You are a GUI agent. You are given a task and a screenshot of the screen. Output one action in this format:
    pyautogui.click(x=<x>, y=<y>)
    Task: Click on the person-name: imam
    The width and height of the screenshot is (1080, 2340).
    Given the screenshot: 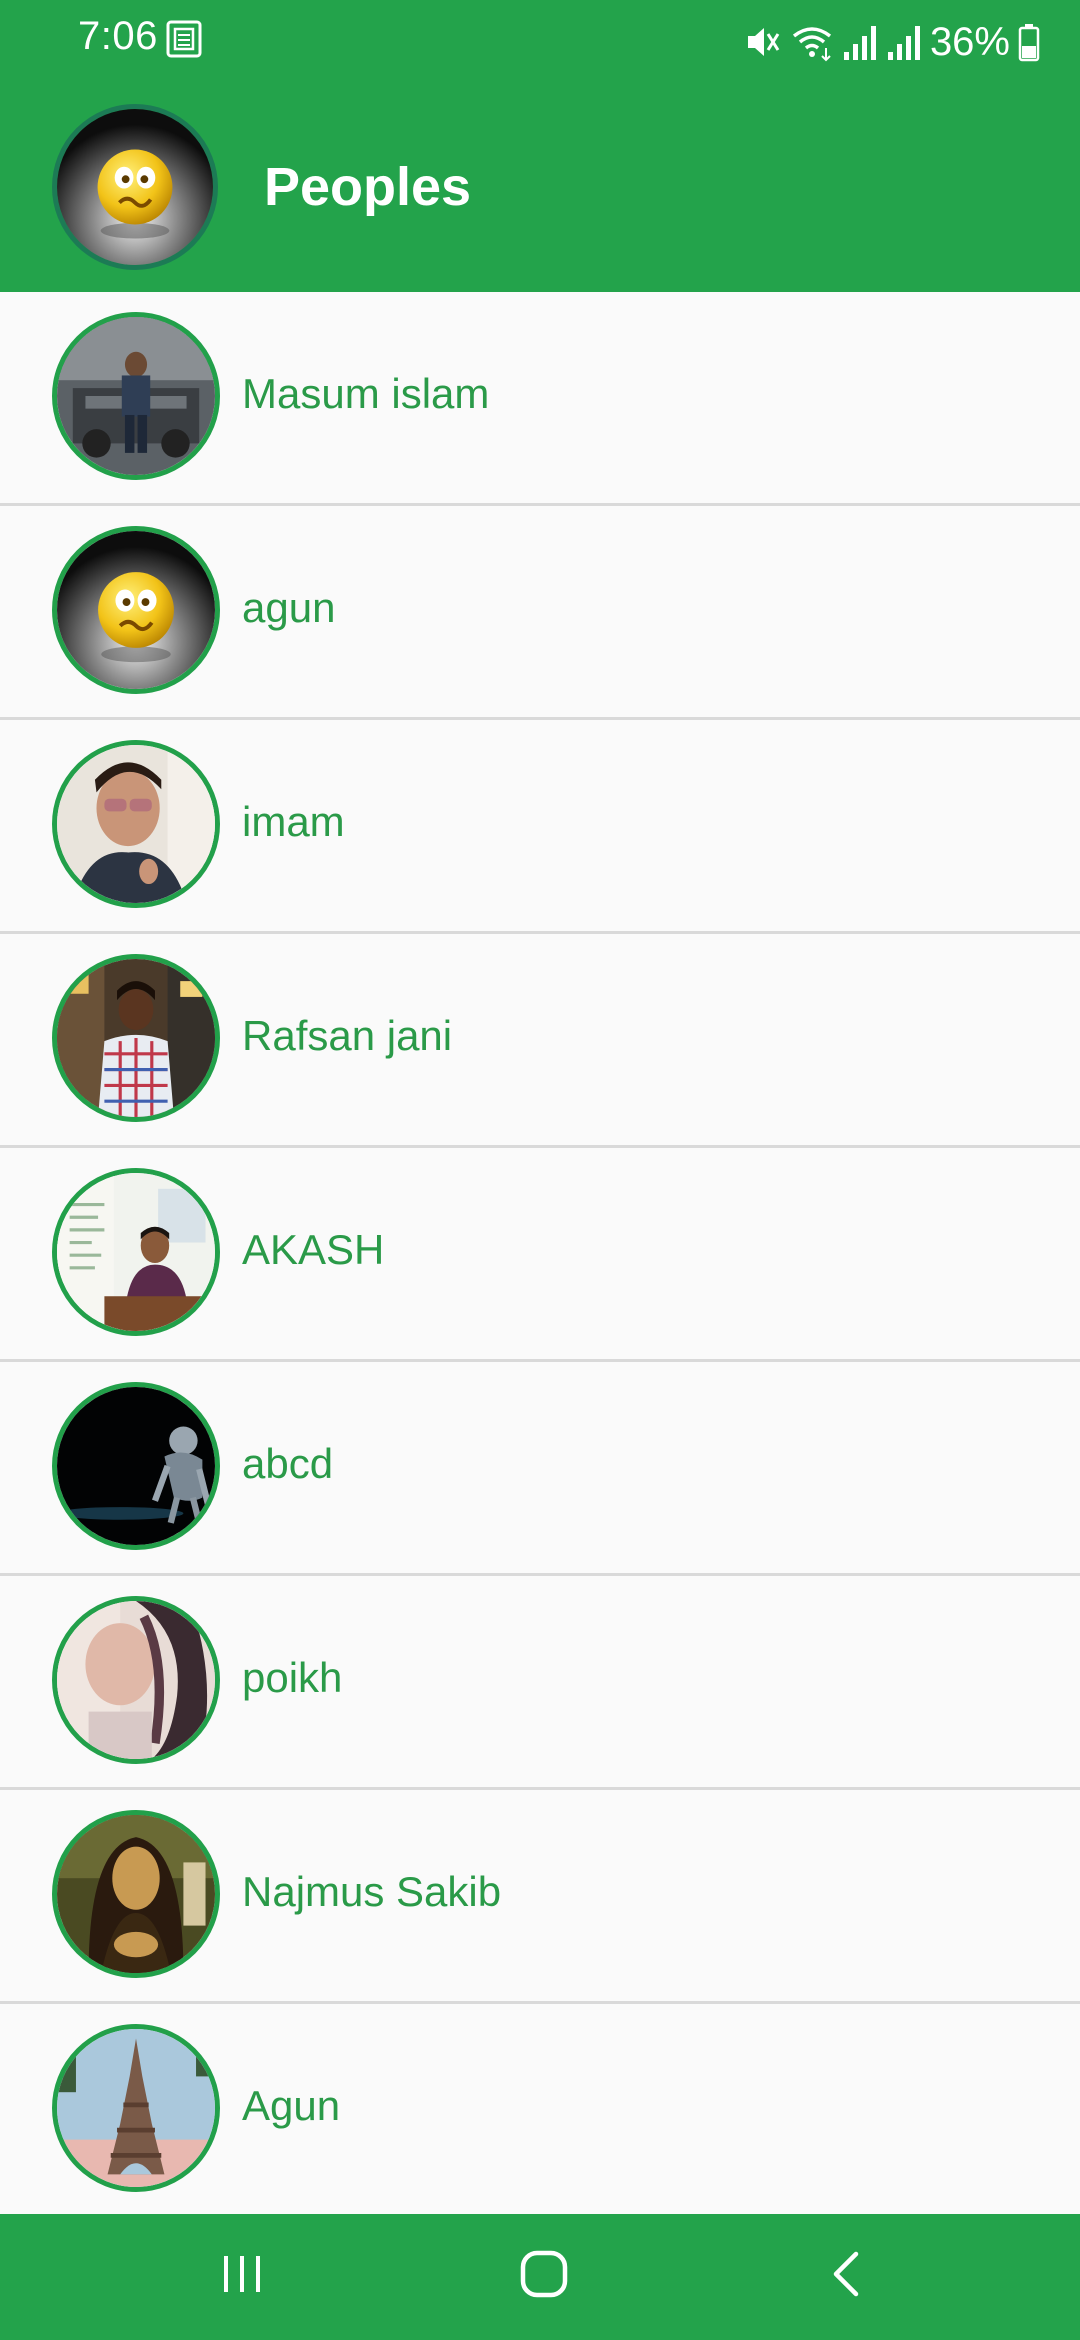 What is the action you would take?
    pyautogui.click(x=293, y=821)
    